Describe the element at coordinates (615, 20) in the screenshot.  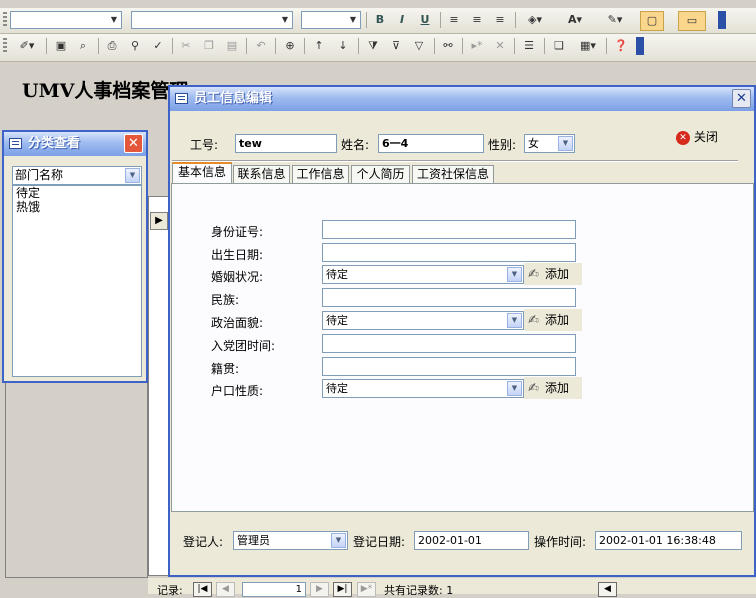
I see `line-color-icon: ✎▾` at that location.